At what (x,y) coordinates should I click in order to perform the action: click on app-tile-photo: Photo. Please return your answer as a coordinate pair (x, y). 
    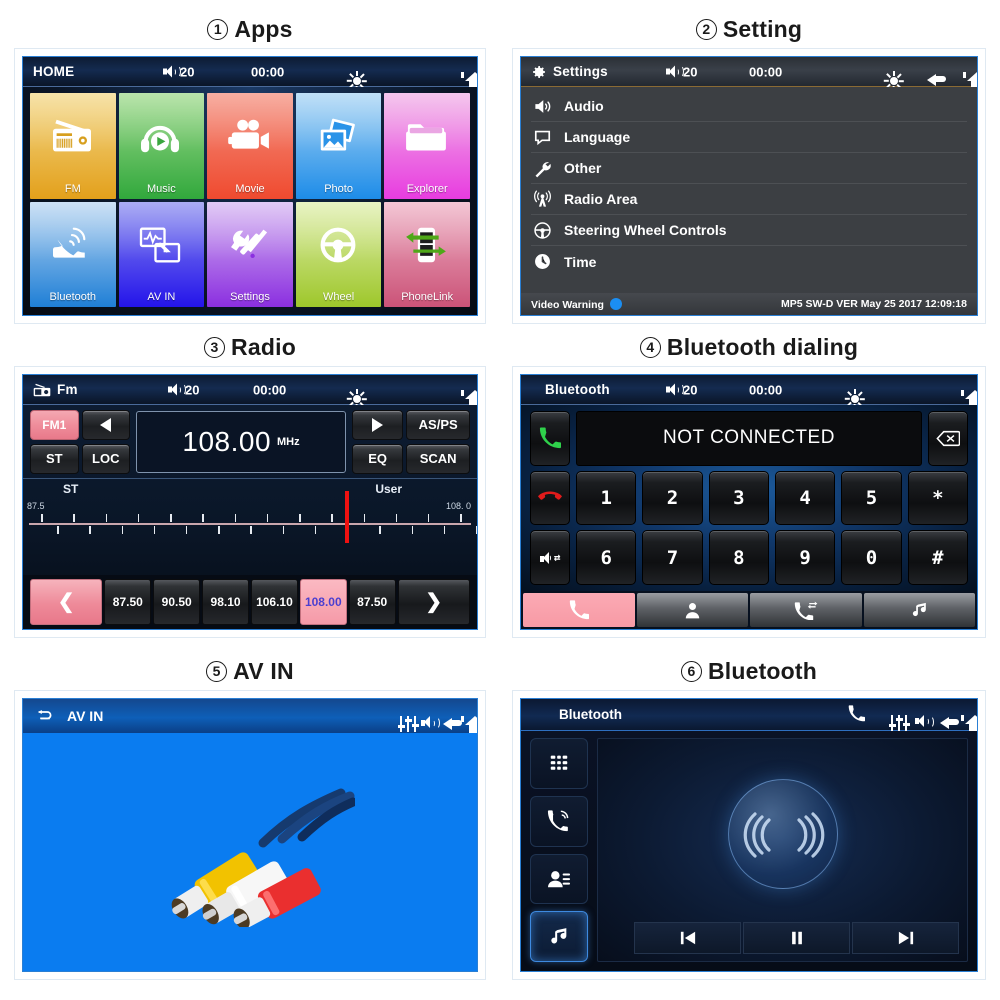
    Looking at the image, I should click on (338, 146).